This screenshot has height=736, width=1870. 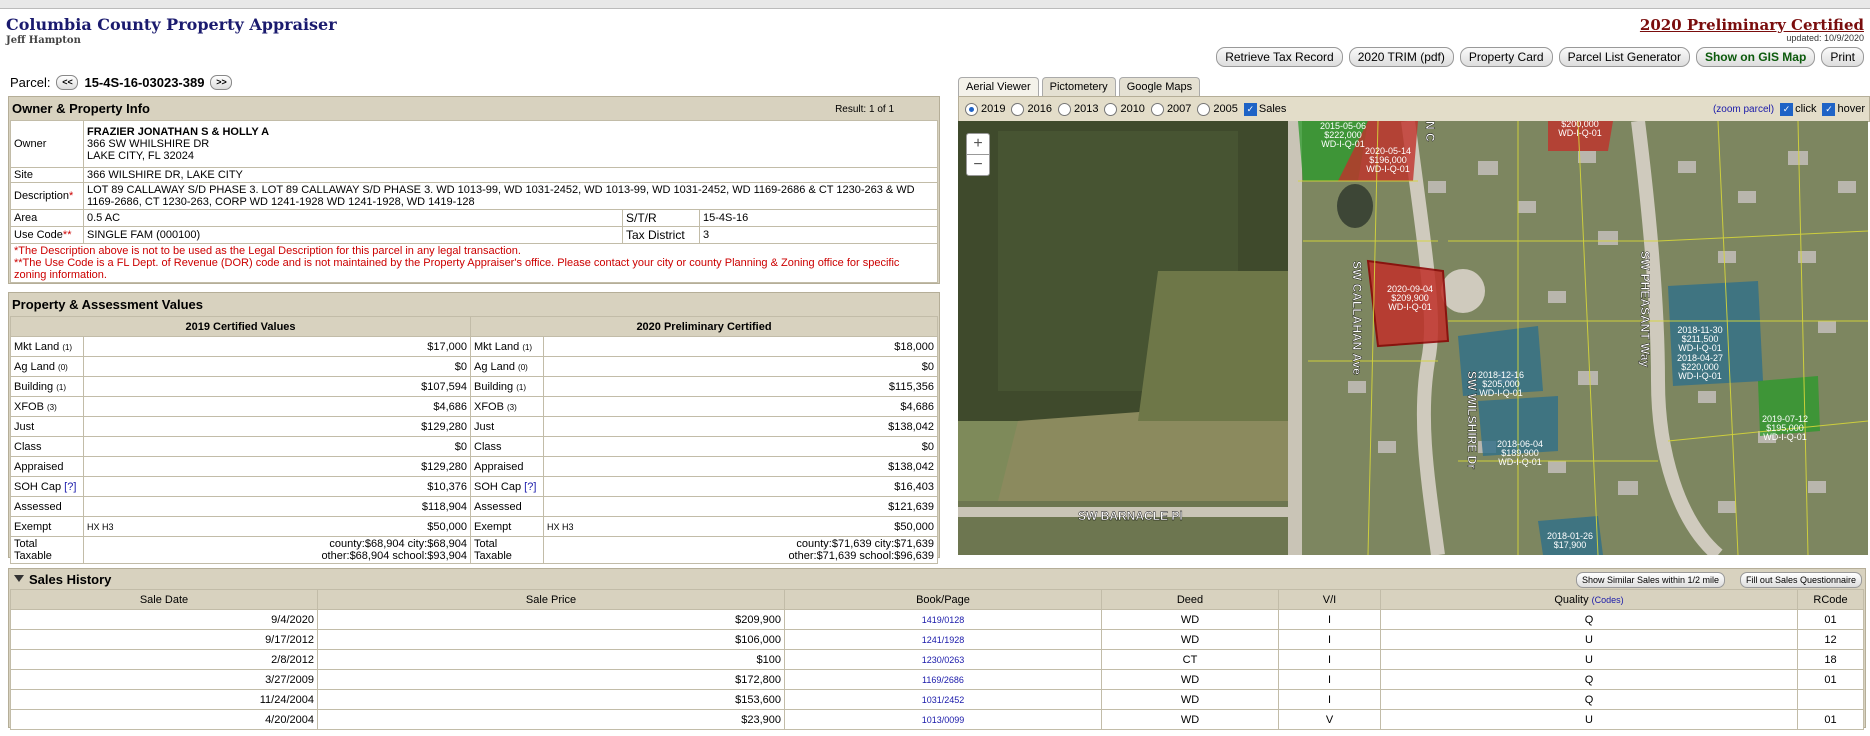 I want to click on value-label: Building (1), so click(x=507, y=386).